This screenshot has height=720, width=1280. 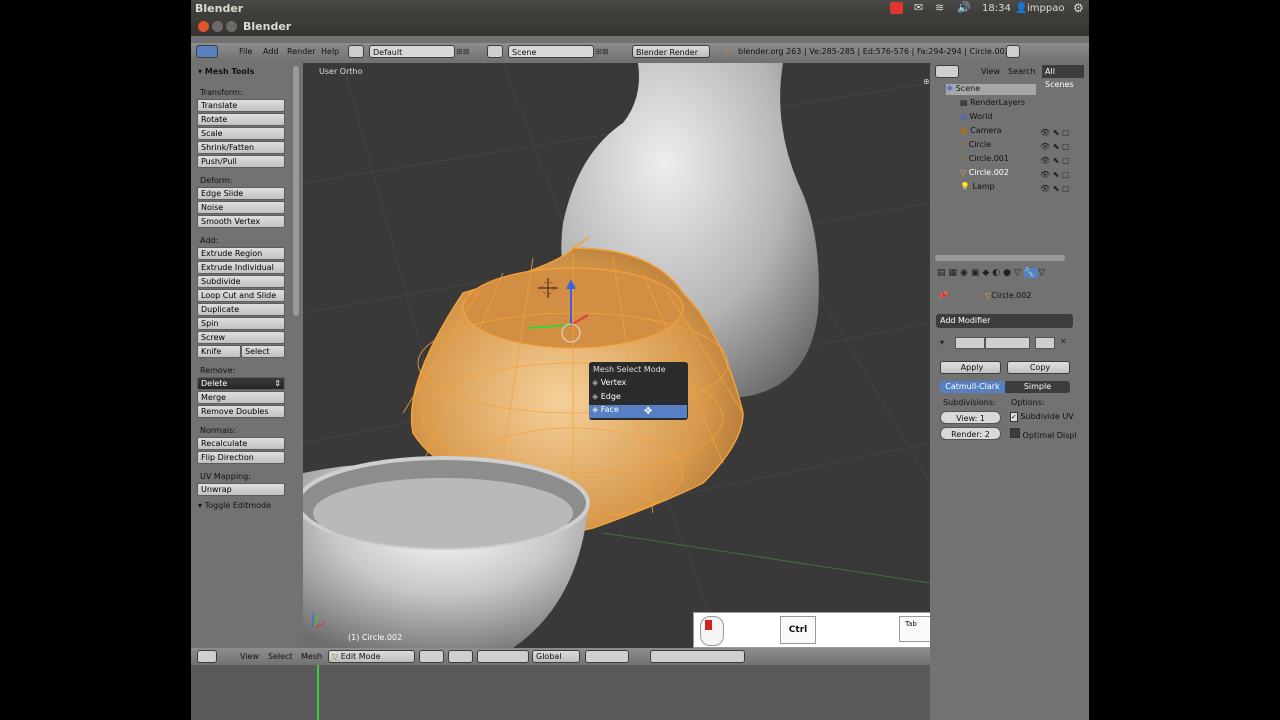 What do you see at coordinates (970, 343) in the screenshot?
I see `subsurf-icon` at bounding box center [970, 343].